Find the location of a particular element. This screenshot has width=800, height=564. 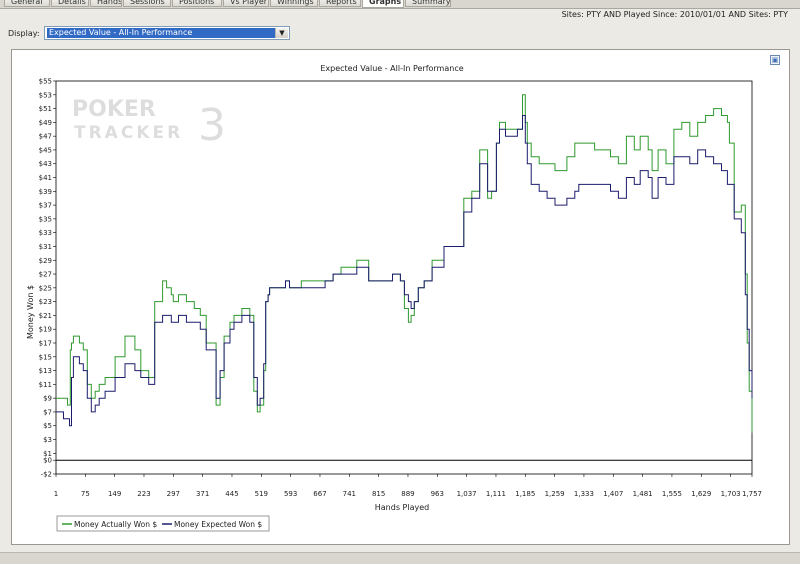

watermark-logo: POKER TRACKER 3 is located at coordinates (149, 124).